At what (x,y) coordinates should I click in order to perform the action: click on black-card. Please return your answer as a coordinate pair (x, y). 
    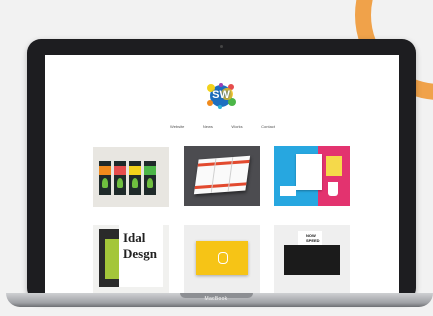
    Looking at the image, I should click on (312, 260).